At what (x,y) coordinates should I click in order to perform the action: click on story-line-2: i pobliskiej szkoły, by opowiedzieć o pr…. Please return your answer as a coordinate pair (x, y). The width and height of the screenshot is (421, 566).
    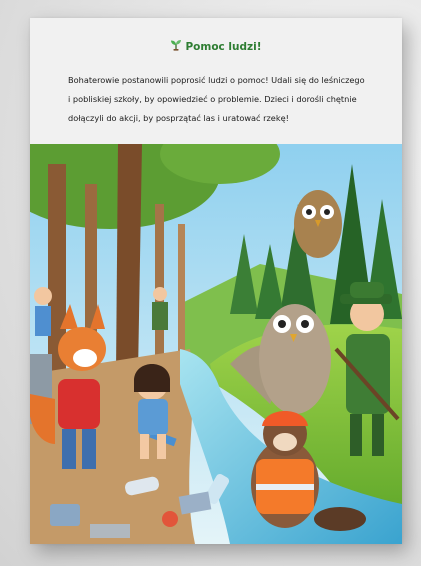
    Looking at the image, I should click on (212, 99).